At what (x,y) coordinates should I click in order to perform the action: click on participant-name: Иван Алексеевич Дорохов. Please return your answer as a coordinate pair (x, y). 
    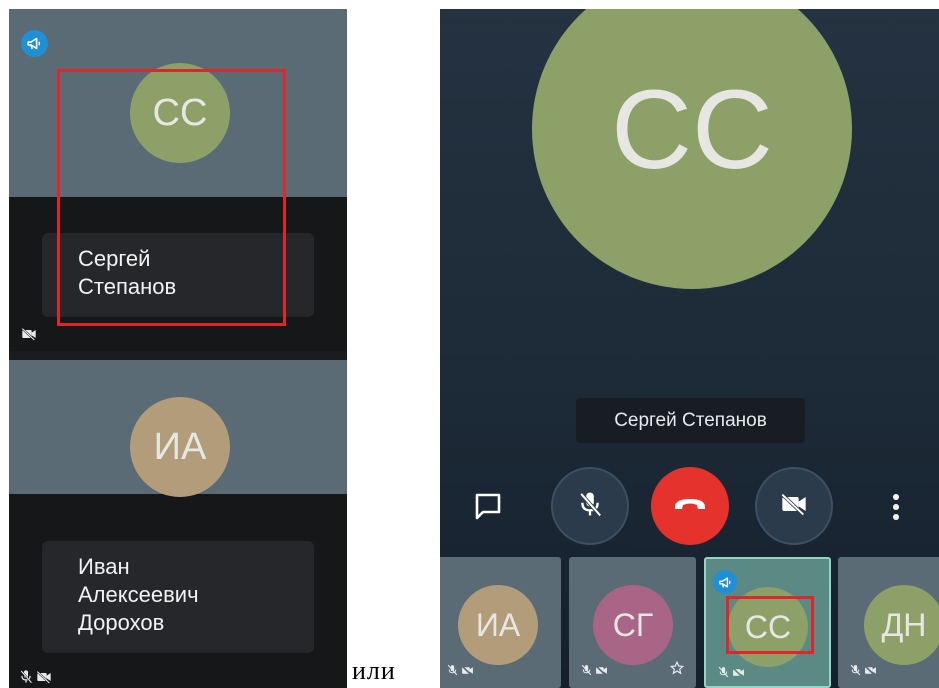
    Looking at the image, I should click on (178, 597).